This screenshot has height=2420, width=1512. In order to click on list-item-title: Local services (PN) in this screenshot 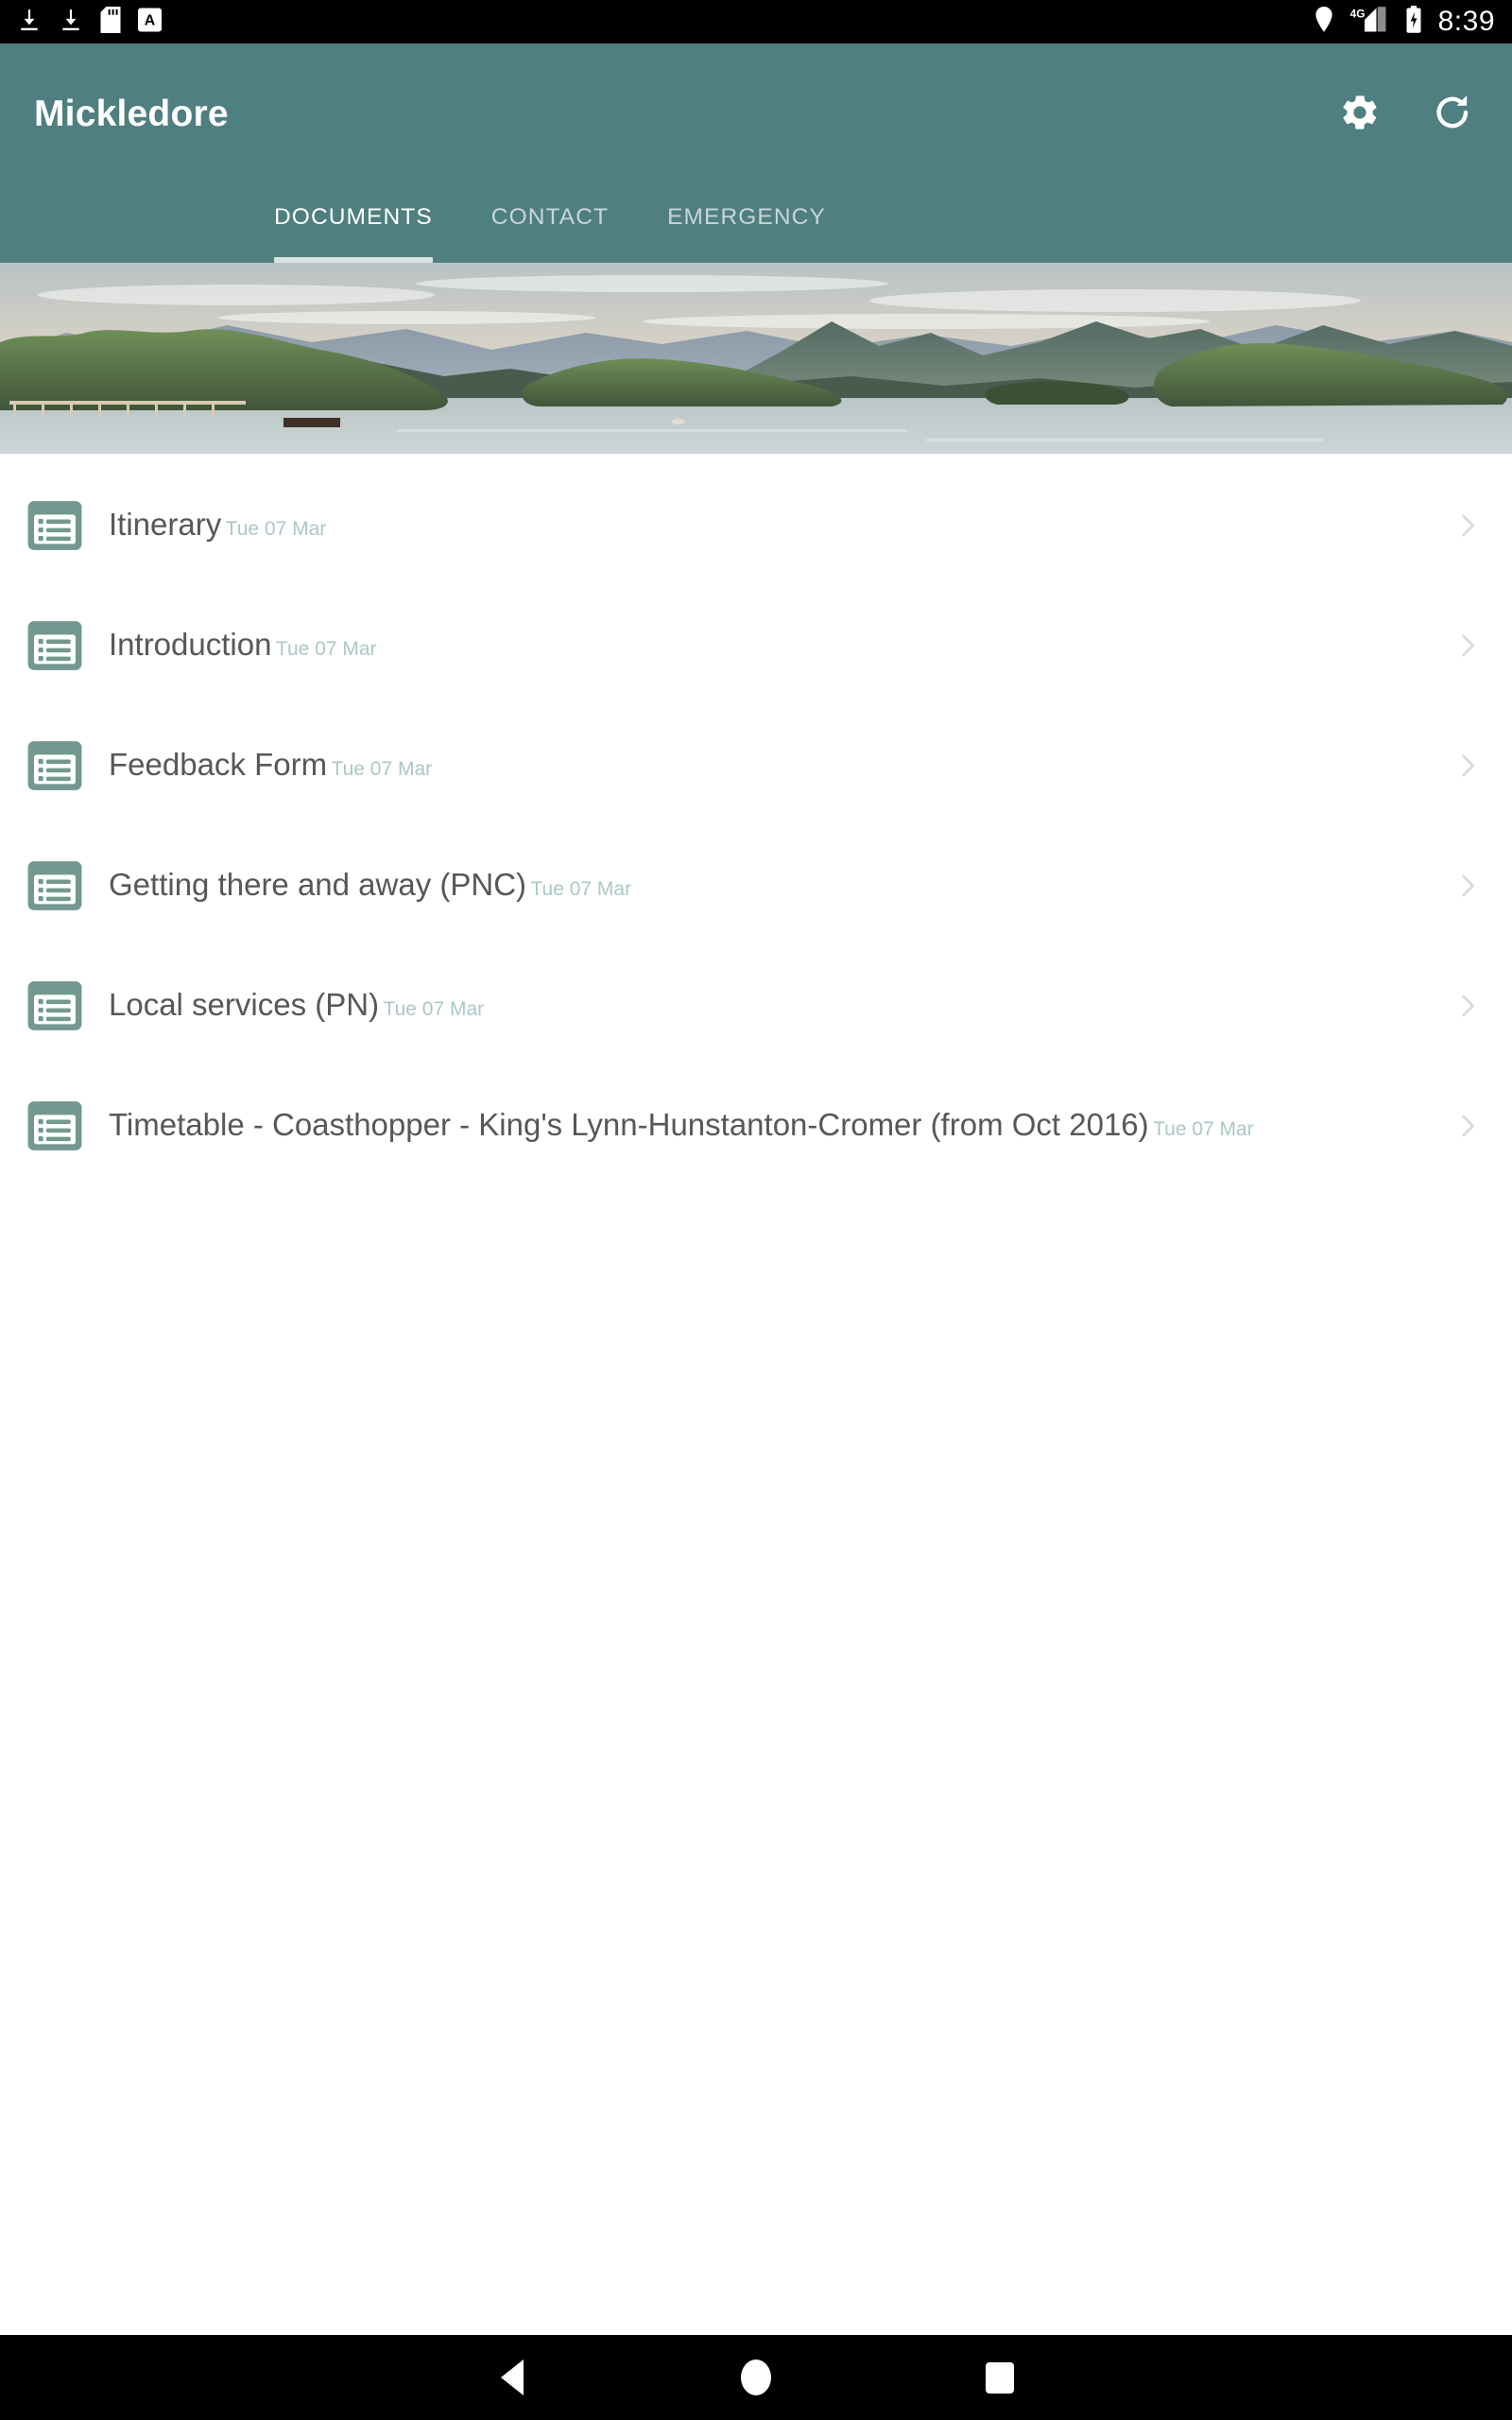, I will do `click(244, 1005)`.